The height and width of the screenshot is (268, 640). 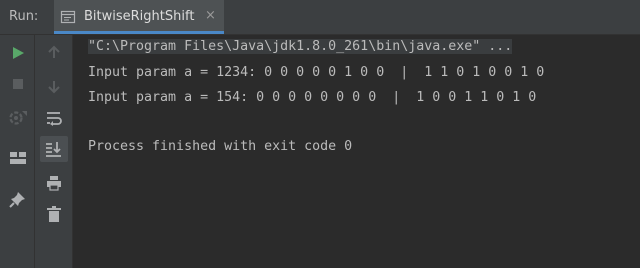 I want to click on console-tab-icon, so click(x=68, y=17).